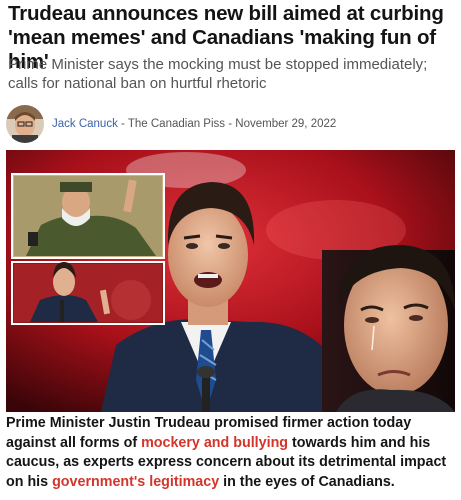 Image resolution: width=461 pixels, height=500 pixels. I want to click on author-avatar, so click(25, 124).